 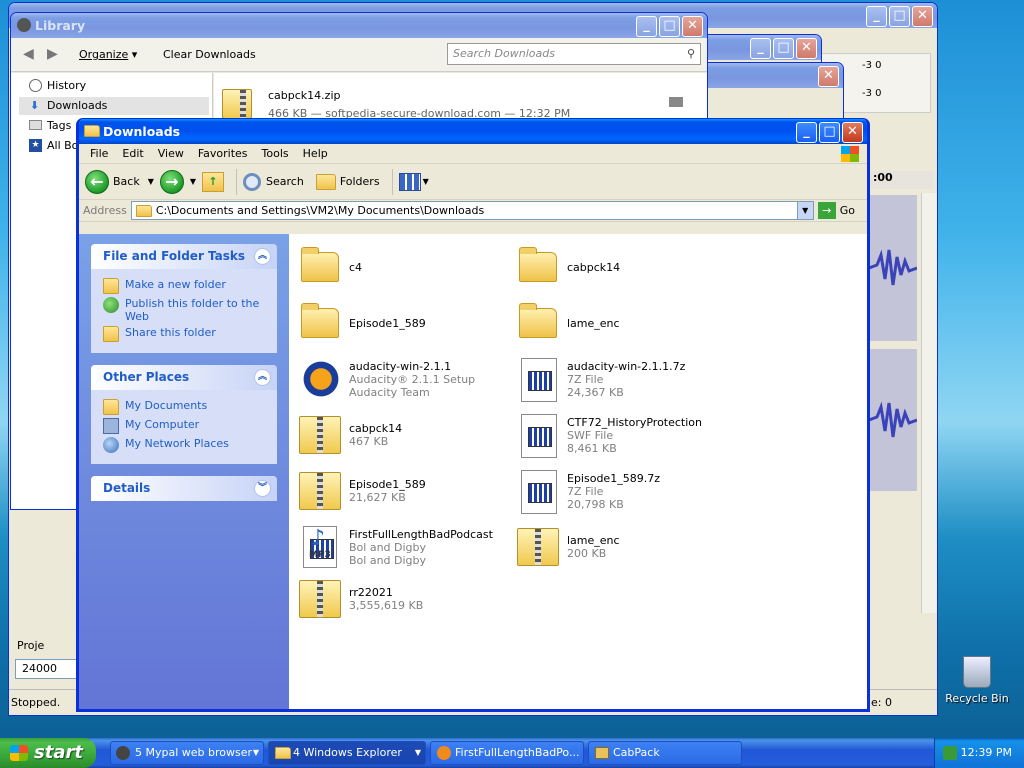 I want to click on bookmark-star-icon: ★, so click(x=35, y=145).